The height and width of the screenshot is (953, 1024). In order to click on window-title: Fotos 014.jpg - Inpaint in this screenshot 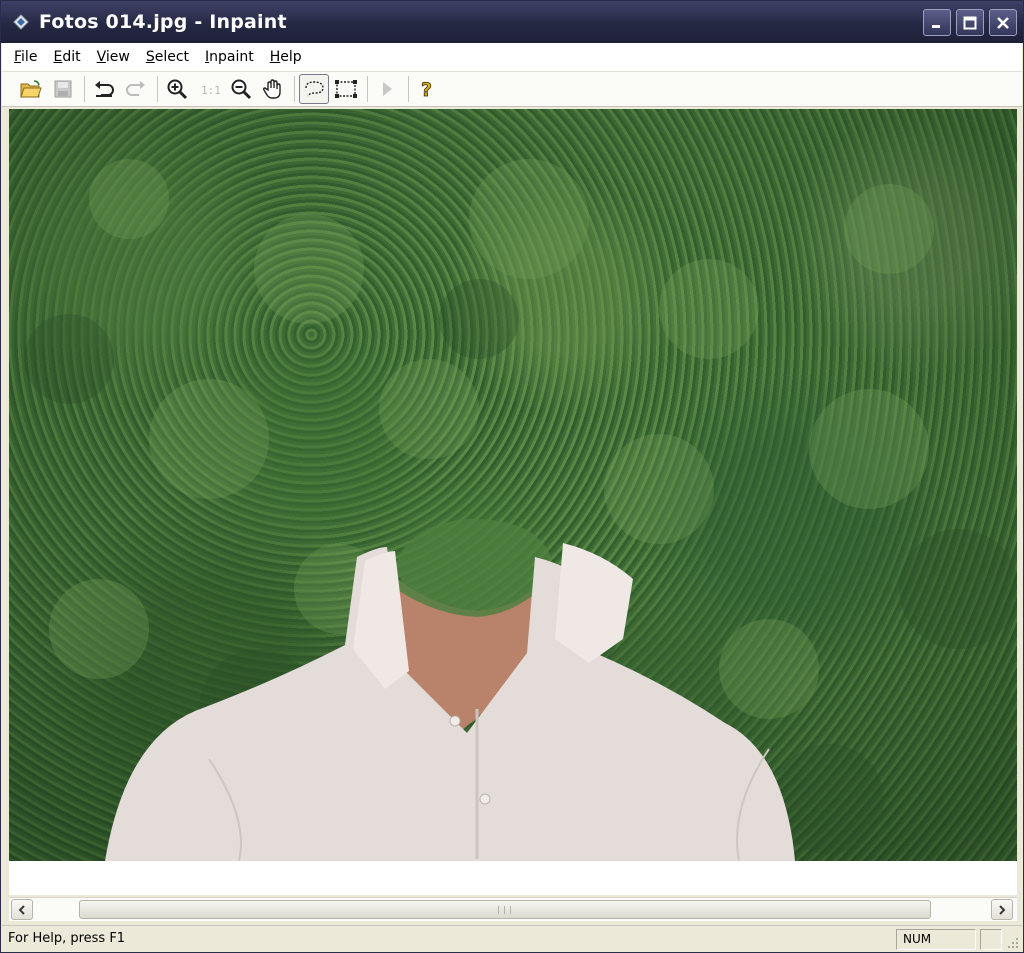, I will do `click(163, 22)`.